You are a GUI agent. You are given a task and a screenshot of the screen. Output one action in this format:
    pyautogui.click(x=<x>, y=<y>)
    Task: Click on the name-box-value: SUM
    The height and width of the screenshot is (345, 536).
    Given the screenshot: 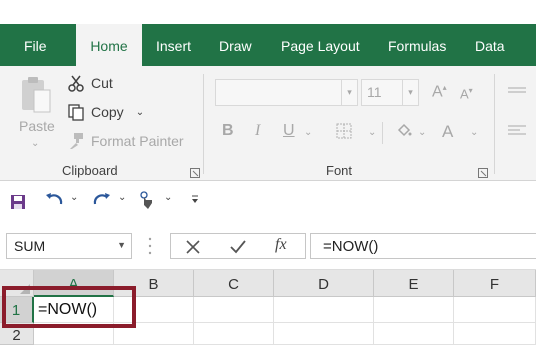 What is the action you would take?
    pyautogui.click(x=30, y=246)
    